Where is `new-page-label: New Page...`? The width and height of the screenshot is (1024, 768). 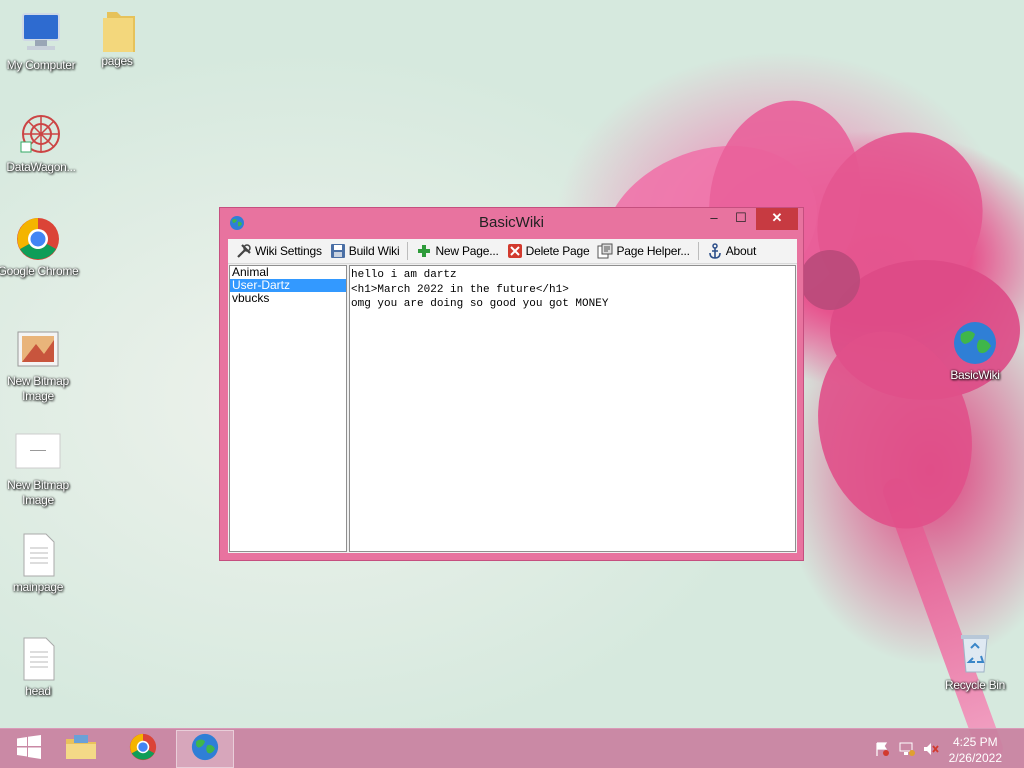 new-page-label: New Page... is located at coordinates (467, 251).